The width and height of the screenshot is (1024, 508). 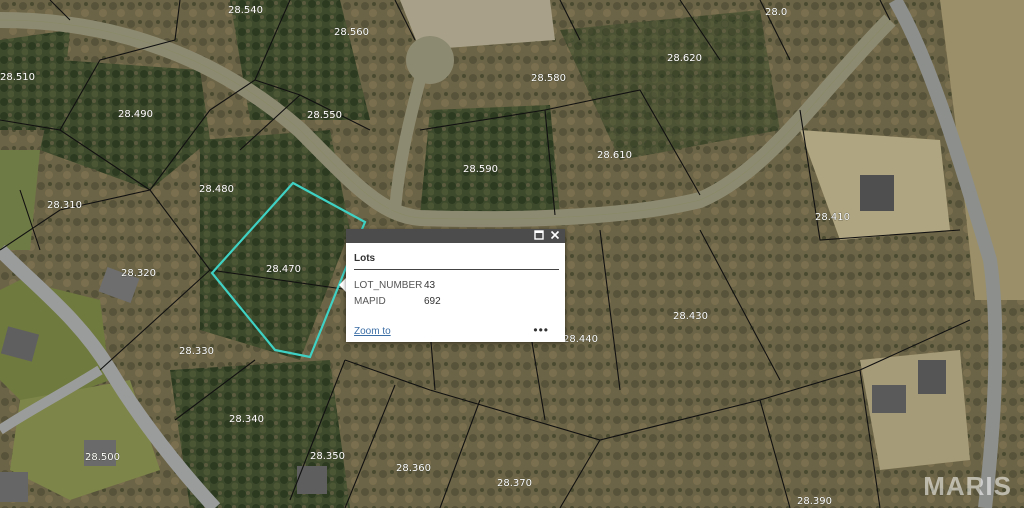 I want to click on attribute-key: MAPID, so click(x=370, y=301).